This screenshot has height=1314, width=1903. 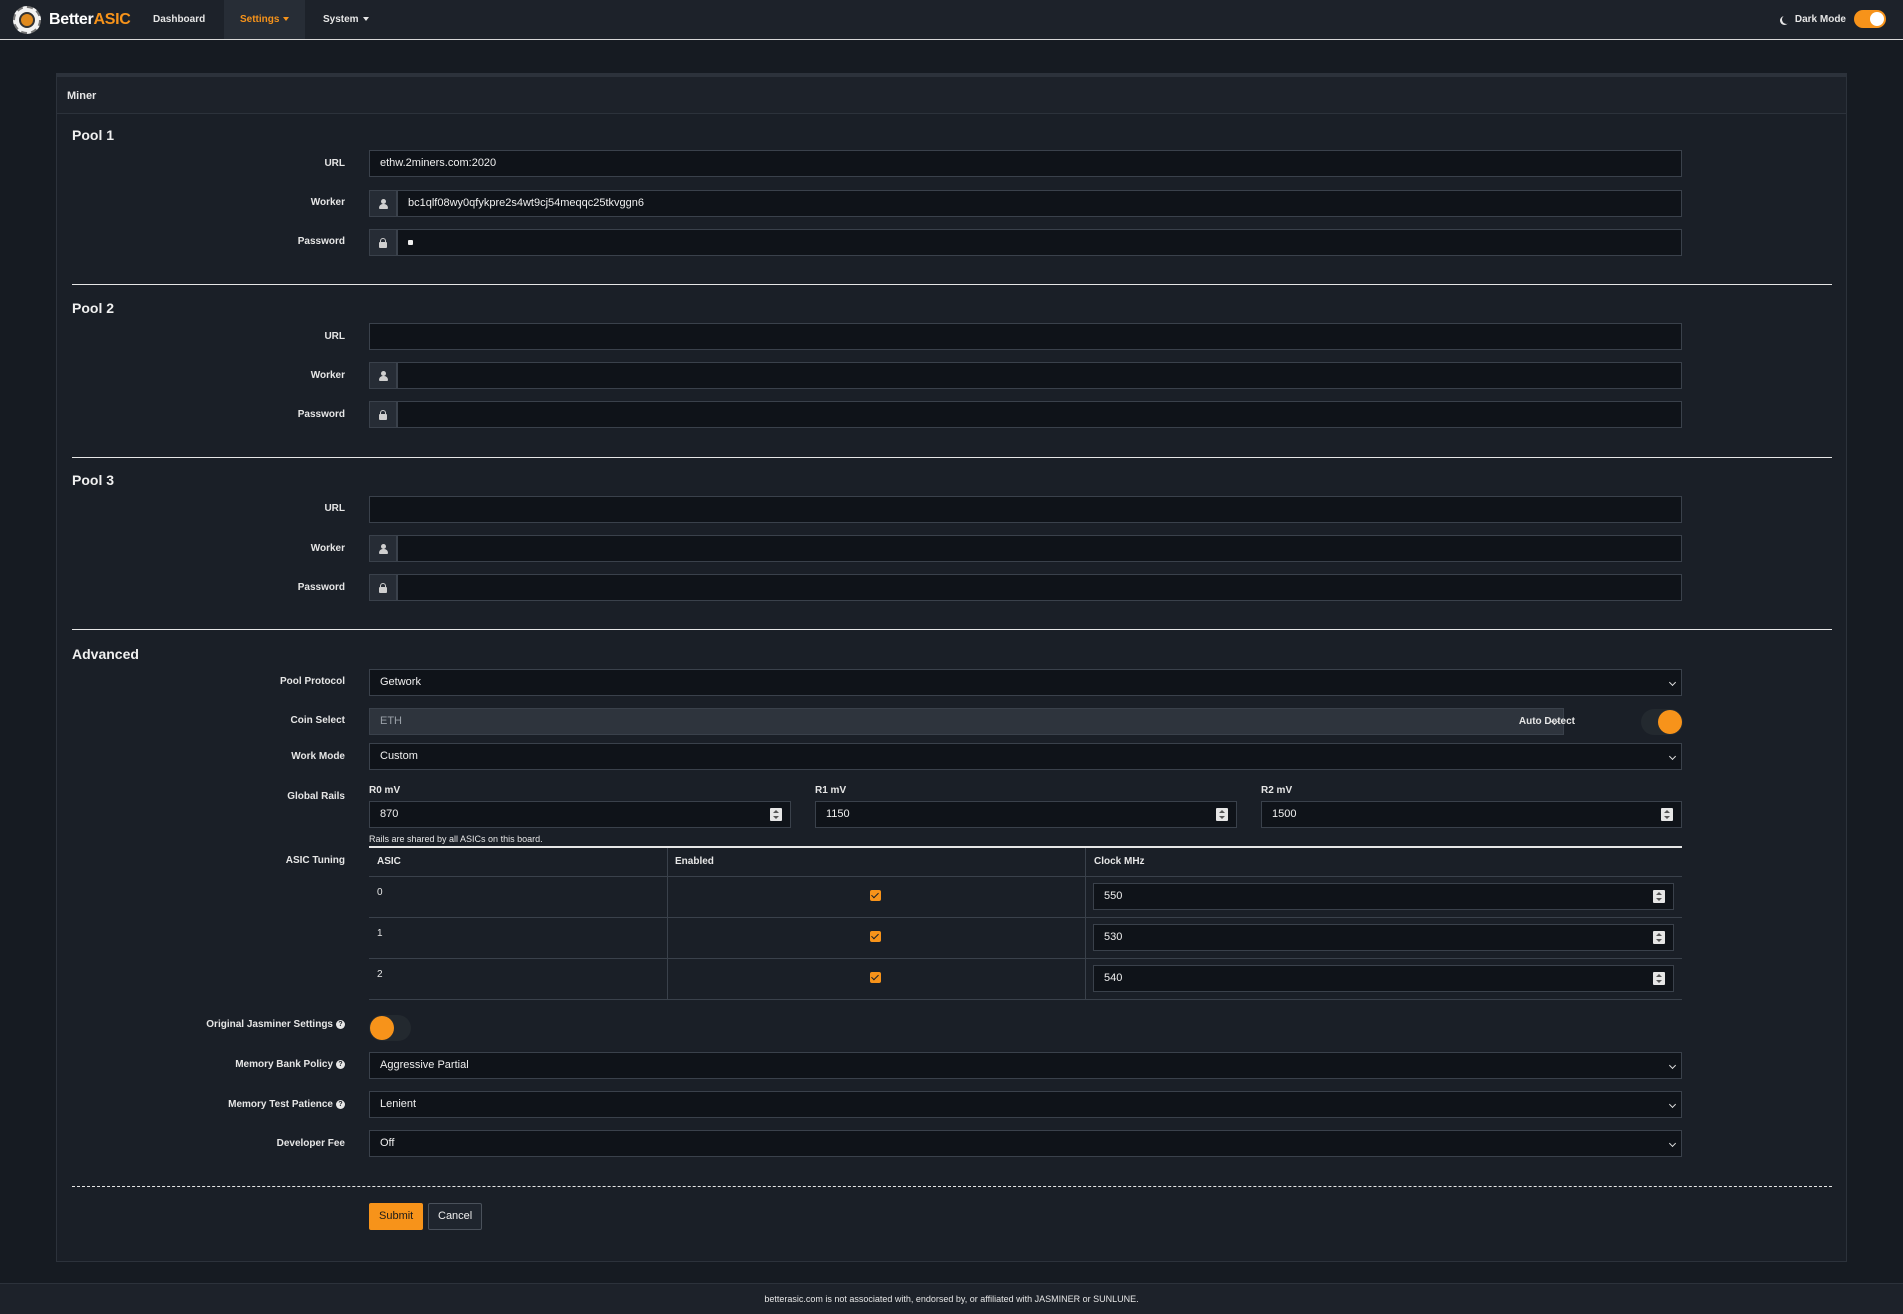 I want to click on r2-input: 1500, so click(x=1471, y=814).